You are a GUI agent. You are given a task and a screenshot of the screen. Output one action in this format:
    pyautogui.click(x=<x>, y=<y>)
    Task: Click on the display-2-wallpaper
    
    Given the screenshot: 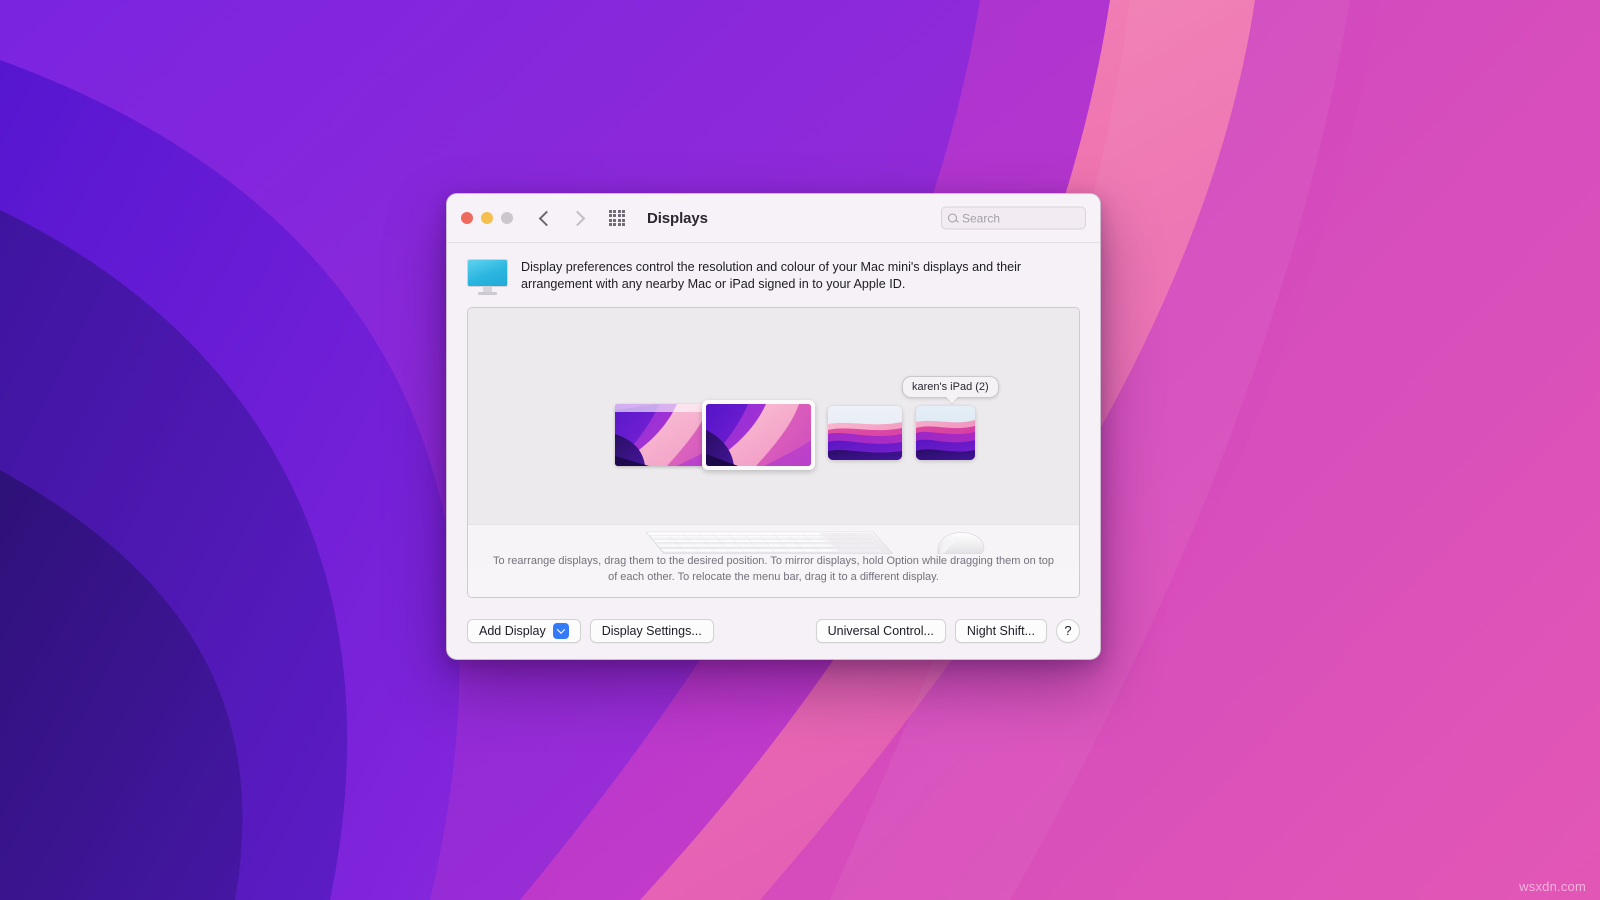 What is the action you would take?
    pyautogui.click(x=758, y=435)
    